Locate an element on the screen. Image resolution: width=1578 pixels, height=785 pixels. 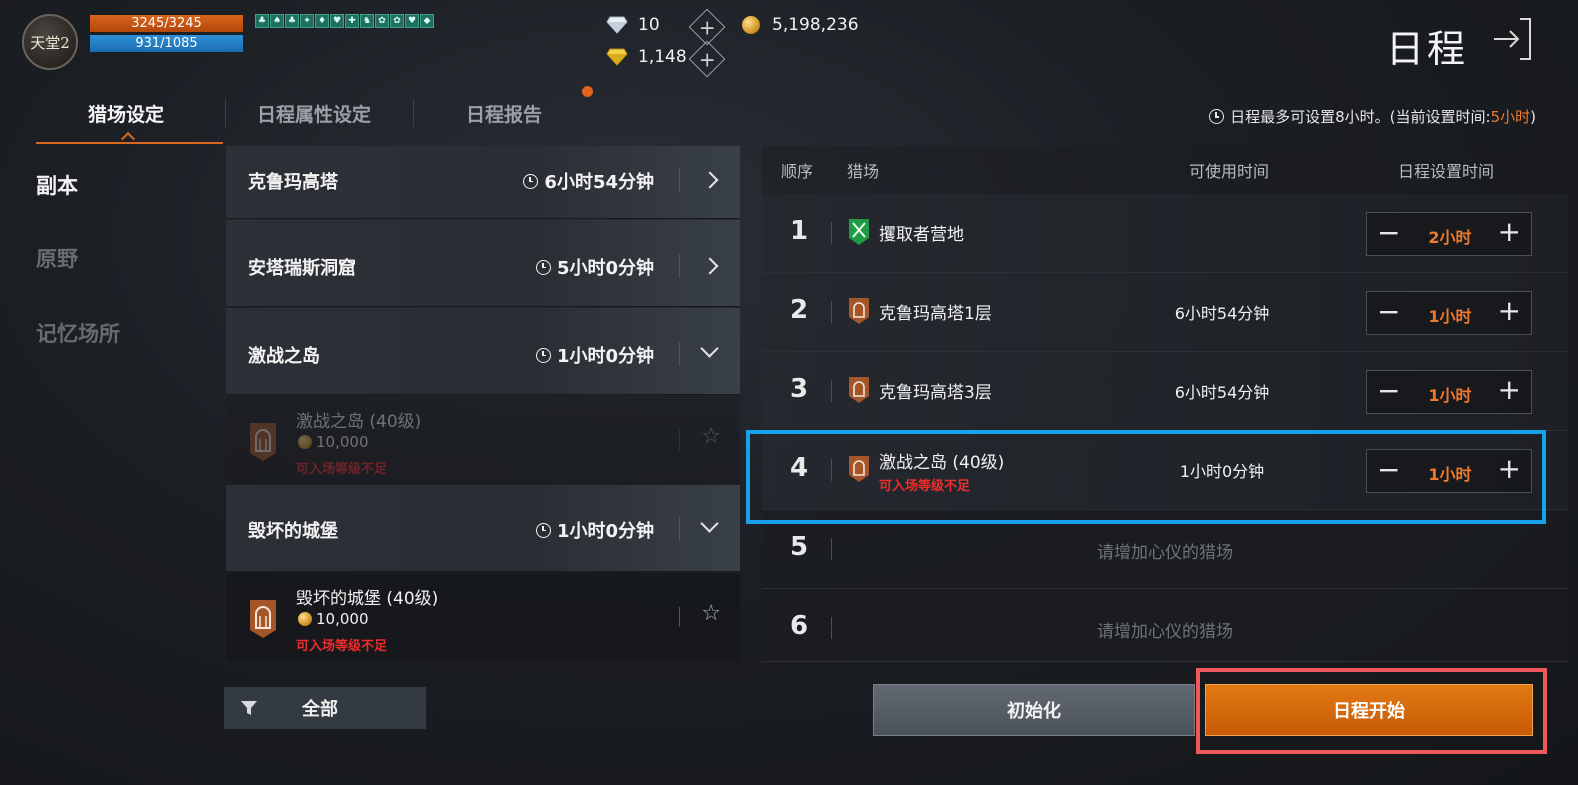
buff-icon: ♣ is located at coordinates (292, 21).